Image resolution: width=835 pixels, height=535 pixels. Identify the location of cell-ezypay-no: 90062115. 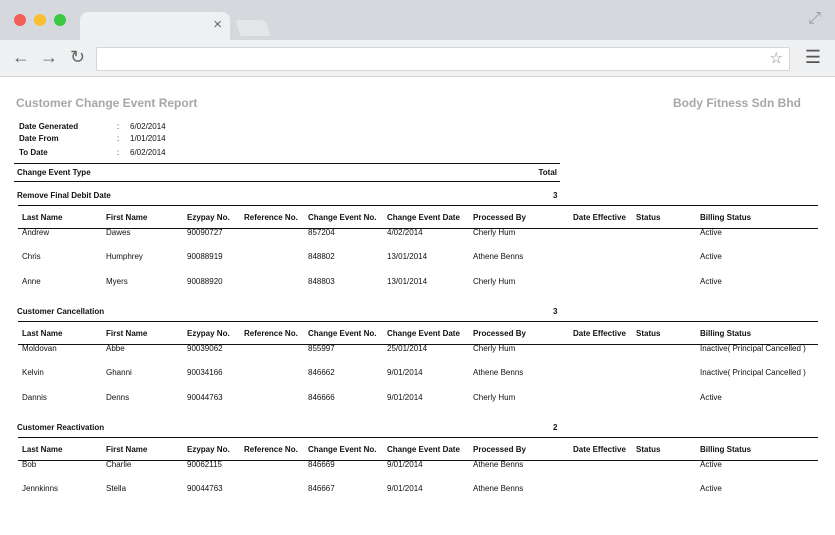
(204, 464).